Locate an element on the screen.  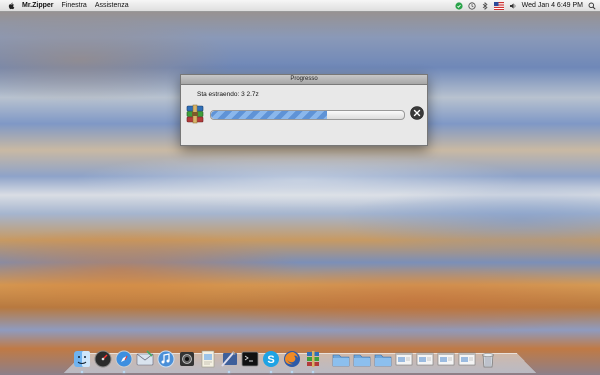
trash-icon is located at coordinates (488, 360).